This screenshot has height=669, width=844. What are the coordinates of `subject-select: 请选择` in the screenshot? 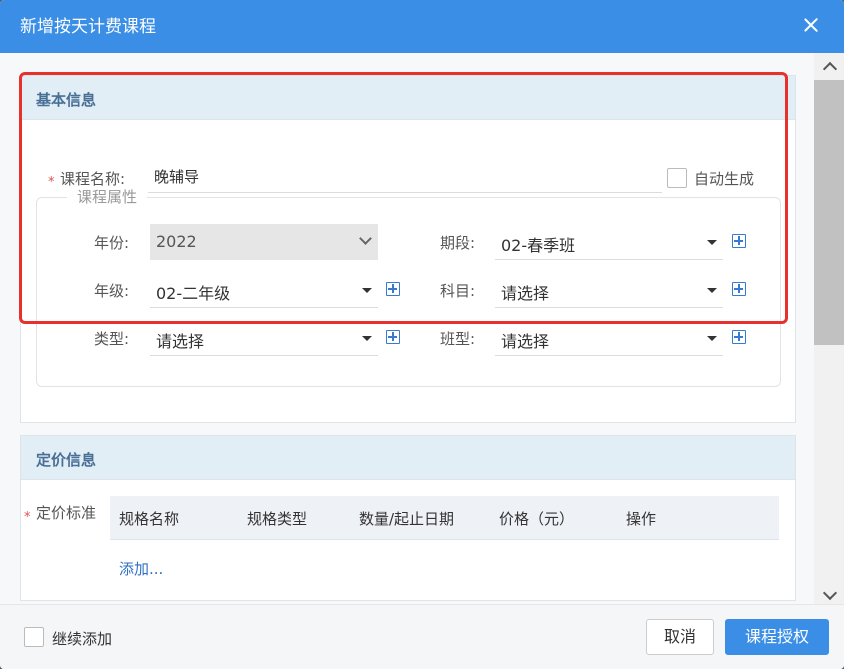 It's located at (609, 290).